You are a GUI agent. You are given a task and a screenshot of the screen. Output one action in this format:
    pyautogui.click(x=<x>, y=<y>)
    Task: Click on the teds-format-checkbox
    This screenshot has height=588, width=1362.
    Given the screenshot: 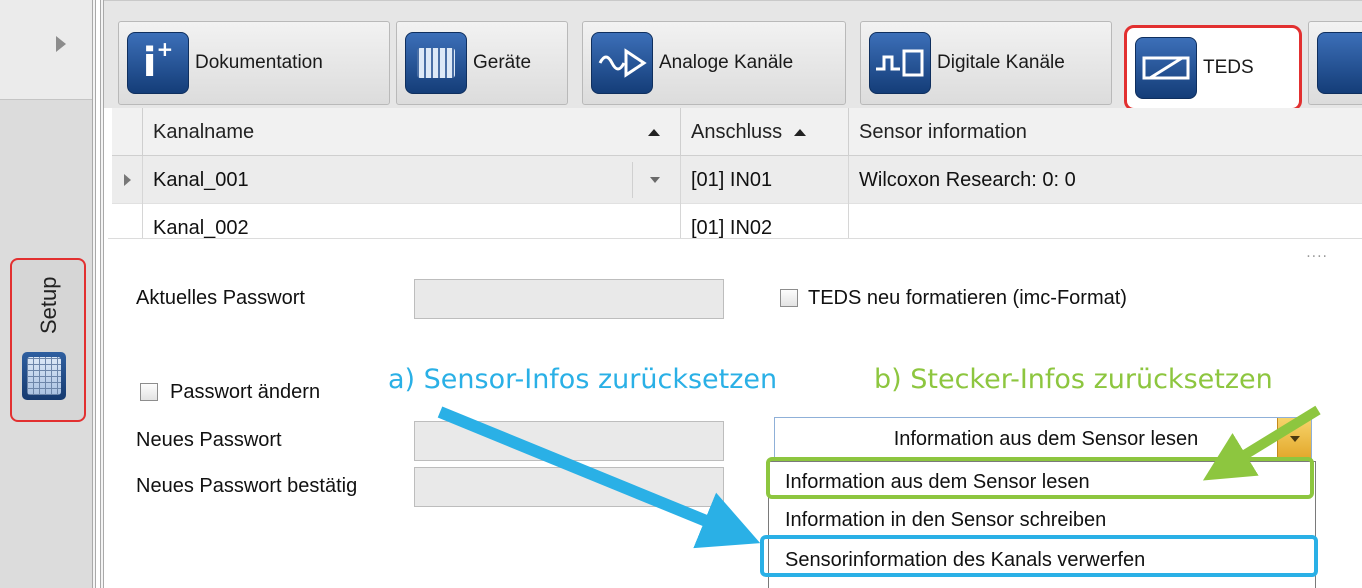 What is the action you would take?
    pyautogui.click(x=789, y=298)
    